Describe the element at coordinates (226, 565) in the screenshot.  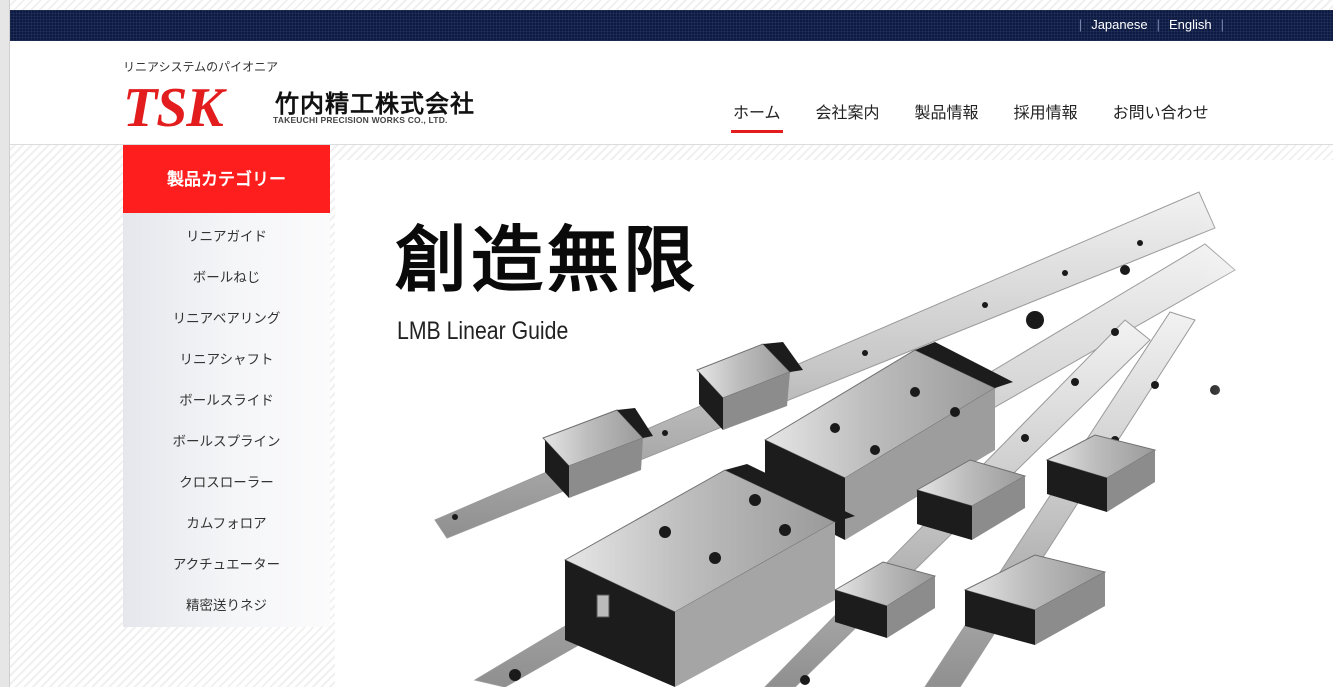
I see `category-actuator: アクチュエーター` at that location.